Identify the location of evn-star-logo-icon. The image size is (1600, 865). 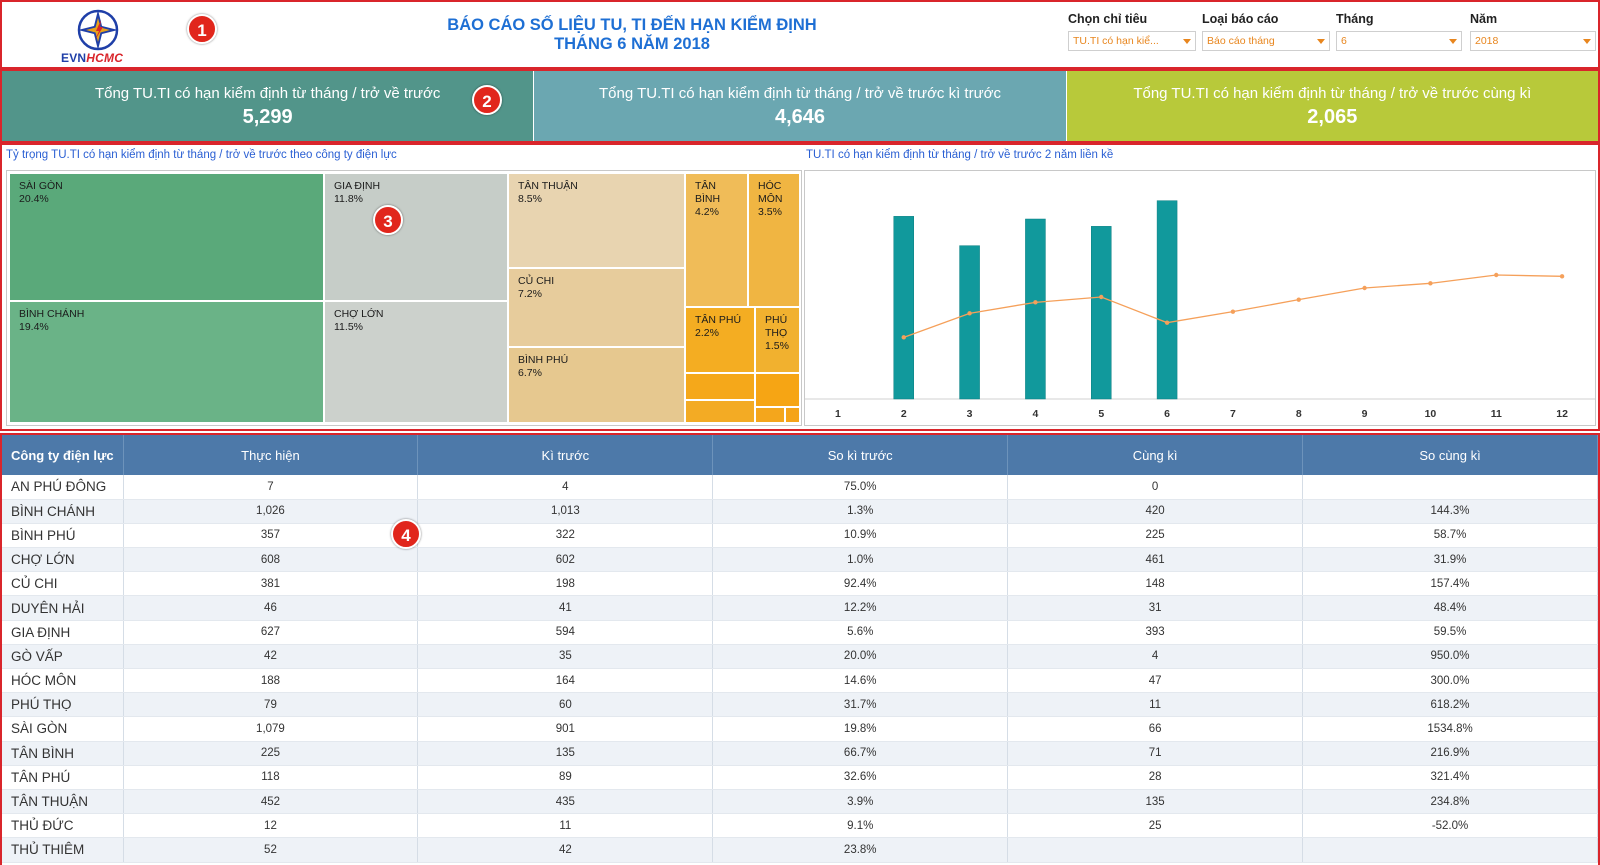
(98, 30).